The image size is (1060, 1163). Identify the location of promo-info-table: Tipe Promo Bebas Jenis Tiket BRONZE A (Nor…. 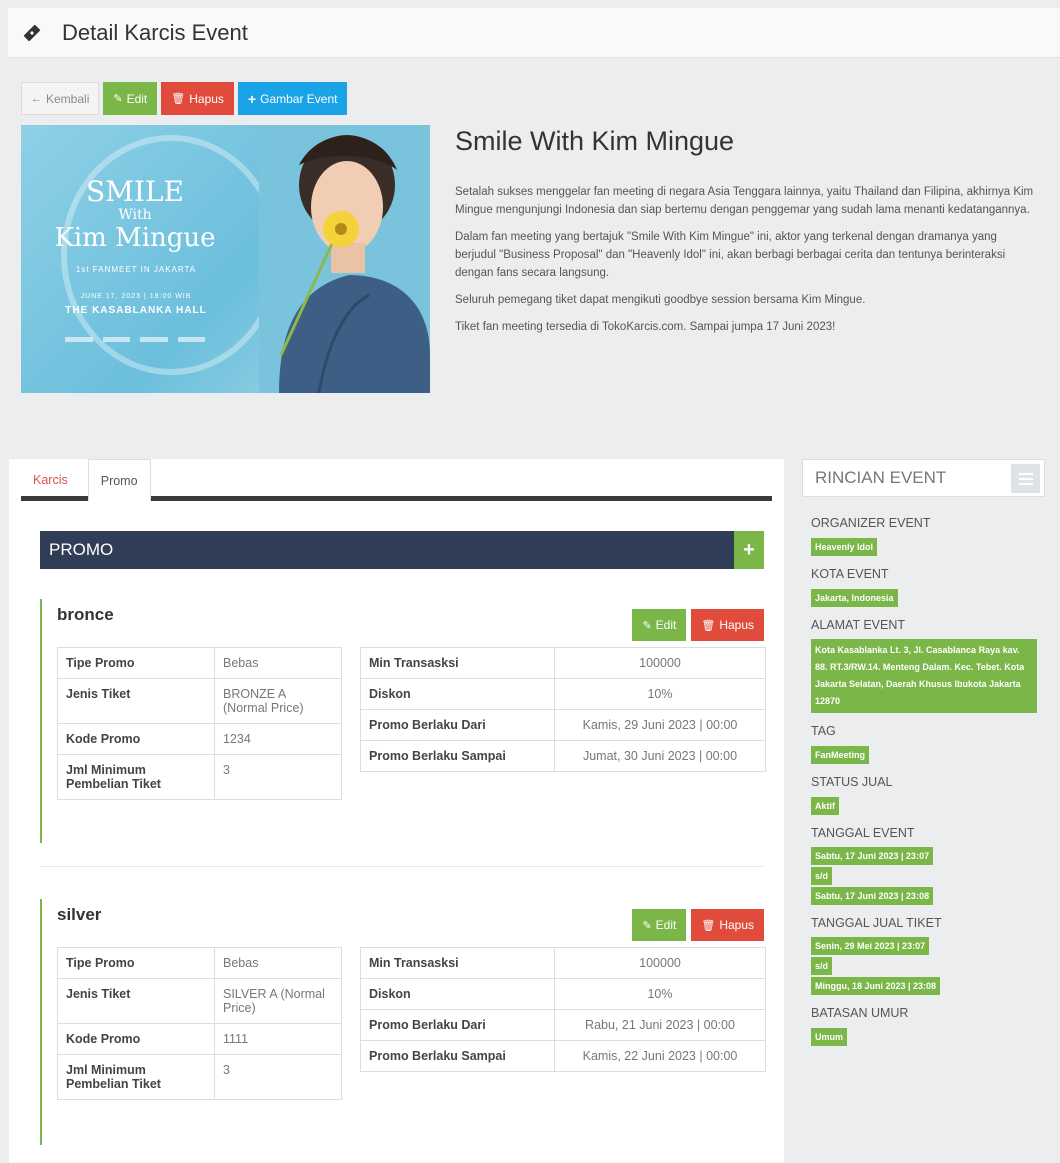
(199, 723).